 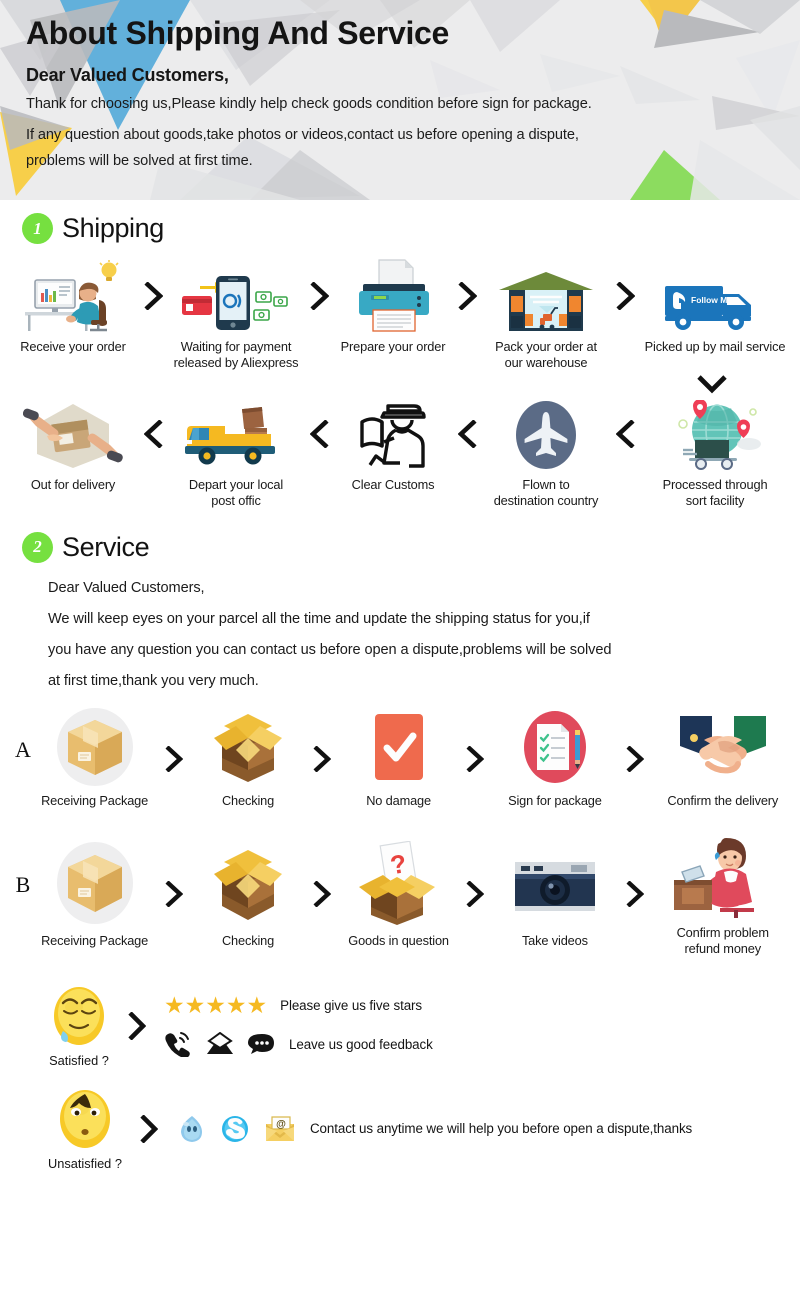 What do you see at coordinates (351, 1006) in the screenshot?
I see `five-star-text: Please give us five stars` at bounding box center [351, 1006].